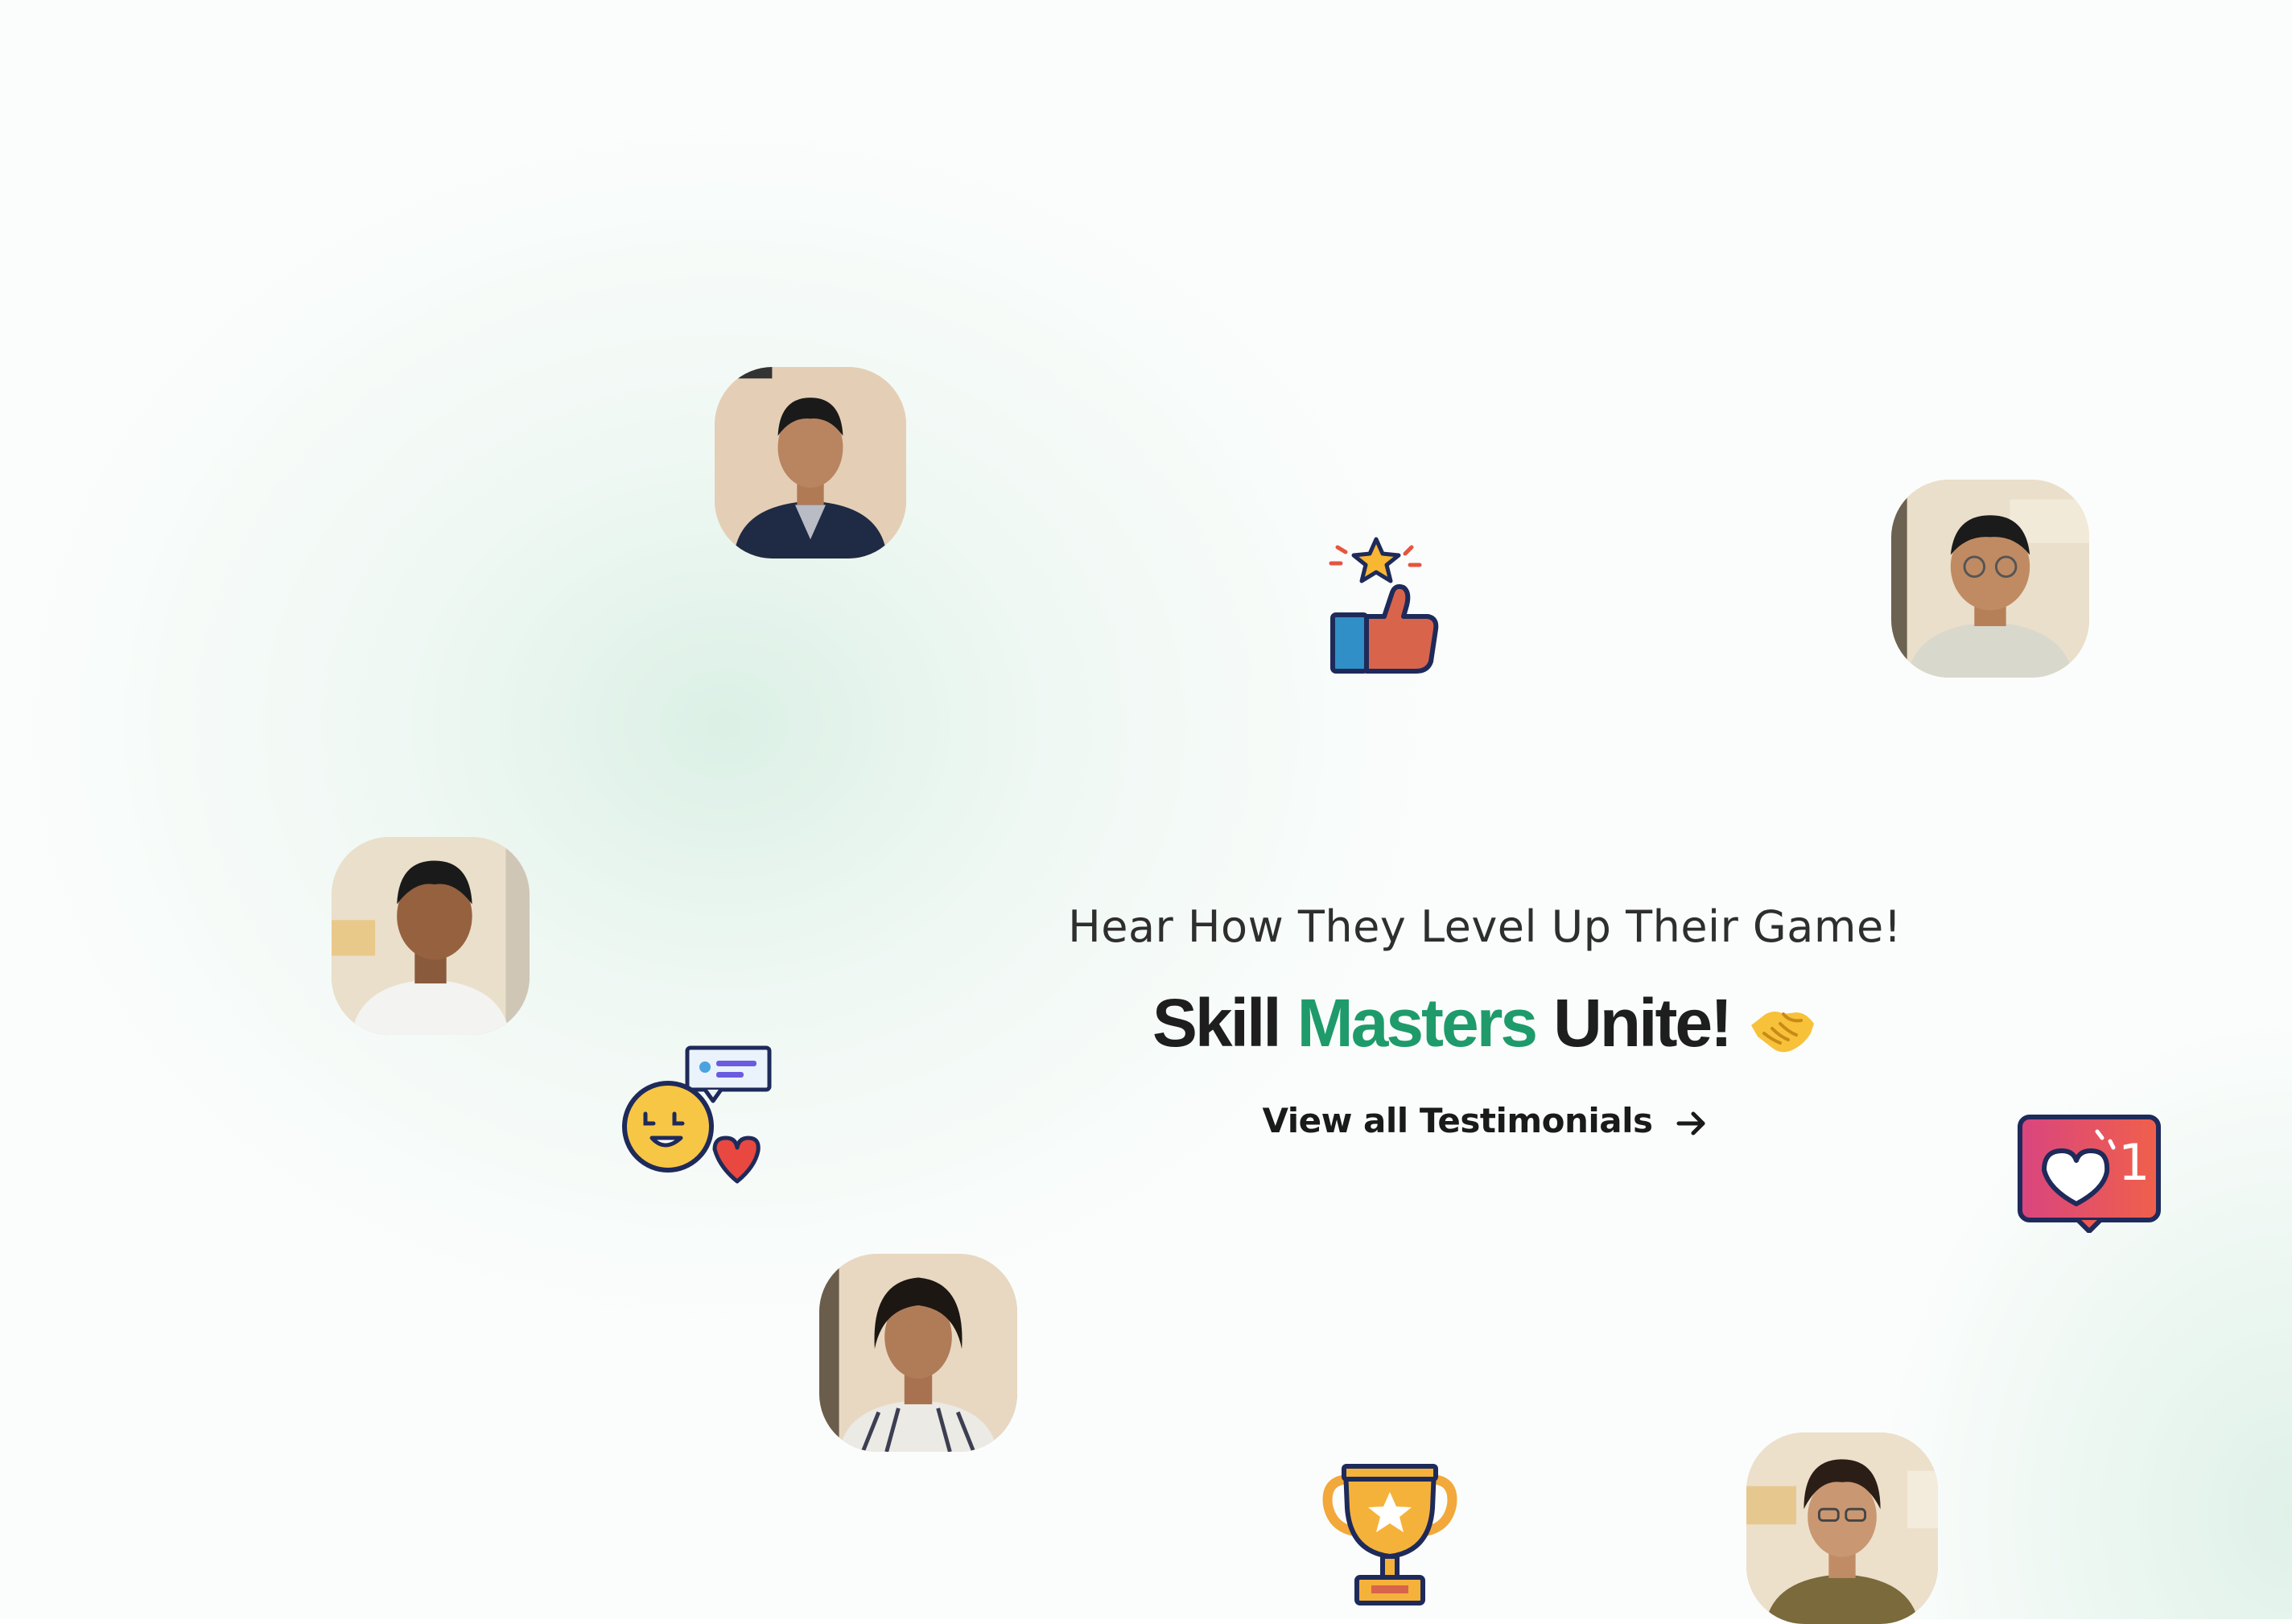 This screenshot has height=1624, width=2292. Describe the element at coordinates (1485, 926) in the screenshot. I see `hero-subtitle: Hear How They Level Up Their Game!` at that location.